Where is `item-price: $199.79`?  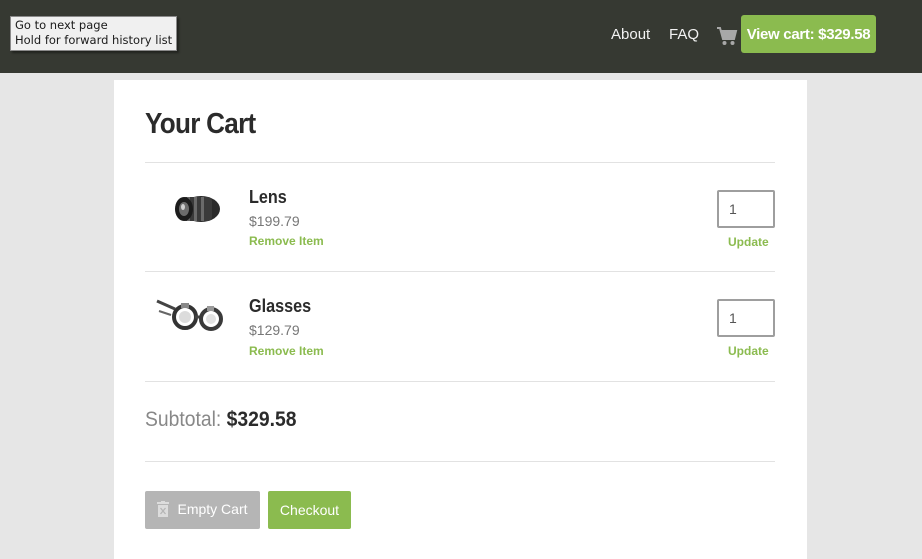
item-price: $199.79 is located at coordinates (274, 221).